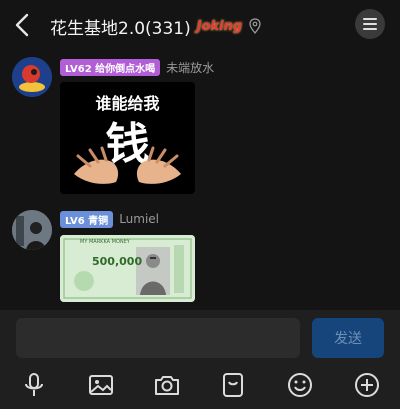 The image size is (400, 409). I want to click on level-tag: LV6 青铜, so click(87, 219).